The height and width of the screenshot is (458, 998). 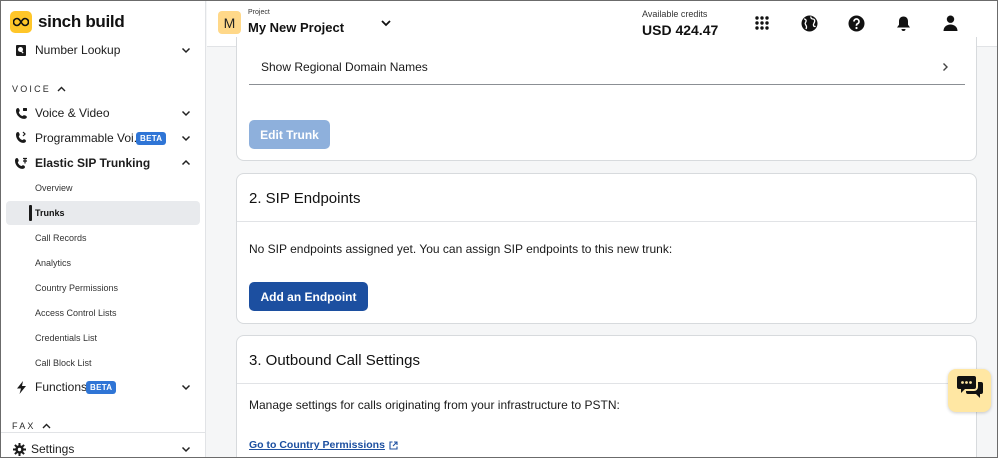 What do you see at coordinates (945, 66) in the screenshot?
I see `chevron-right-icon` at bounding box center [945, 66].